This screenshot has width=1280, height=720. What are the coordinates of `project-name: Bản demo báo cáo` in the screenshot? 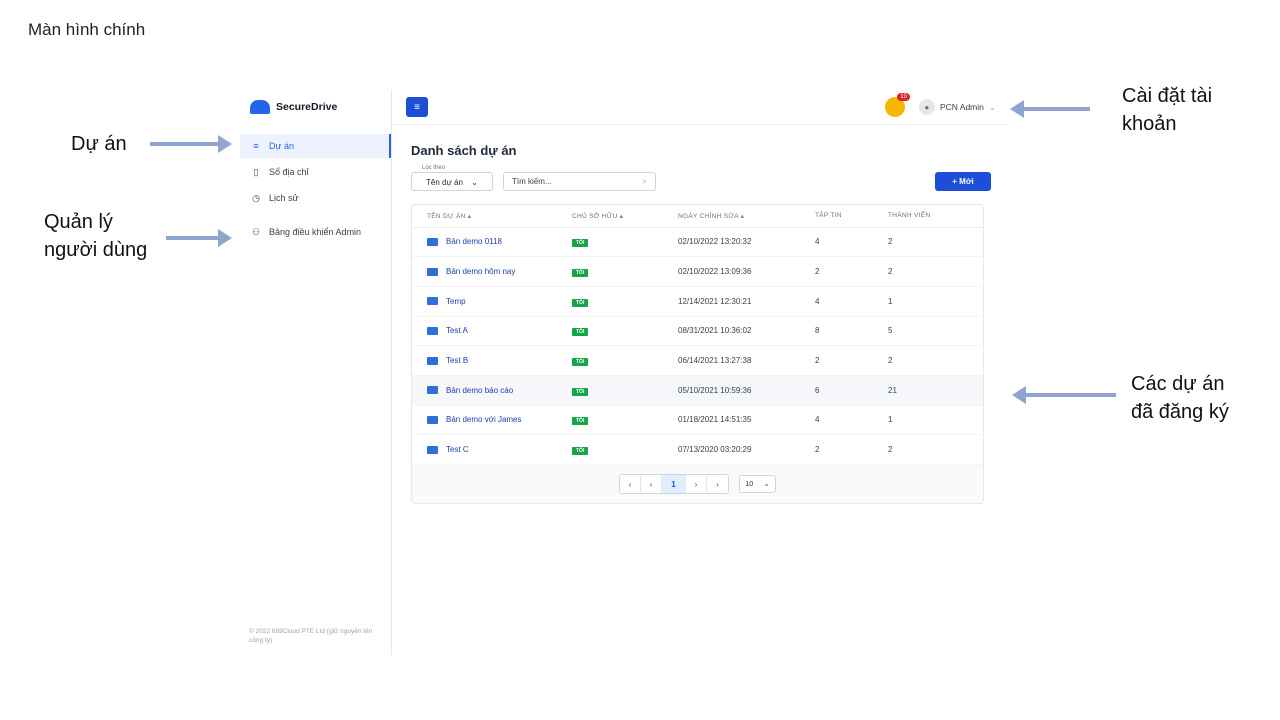 It's located at (479, 390).